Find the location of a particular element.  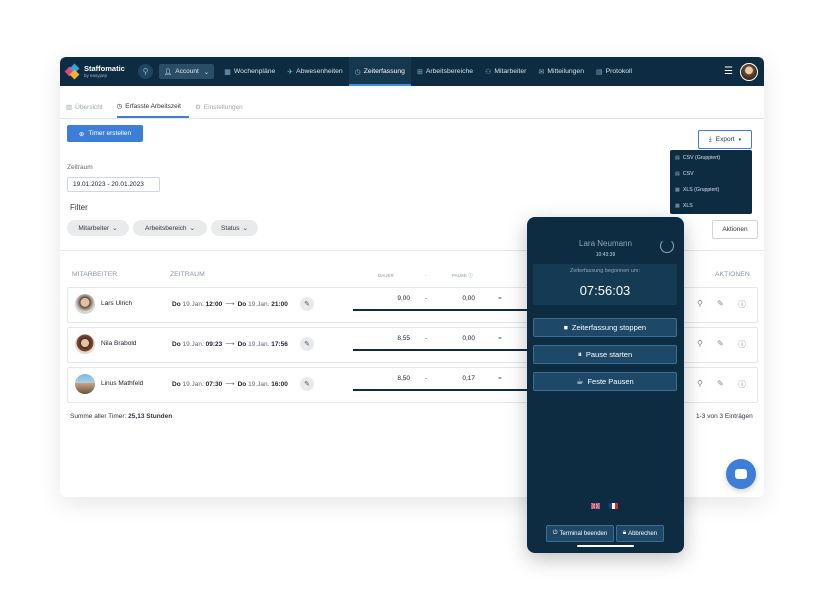

avatar is located at coordinates (85, 304).